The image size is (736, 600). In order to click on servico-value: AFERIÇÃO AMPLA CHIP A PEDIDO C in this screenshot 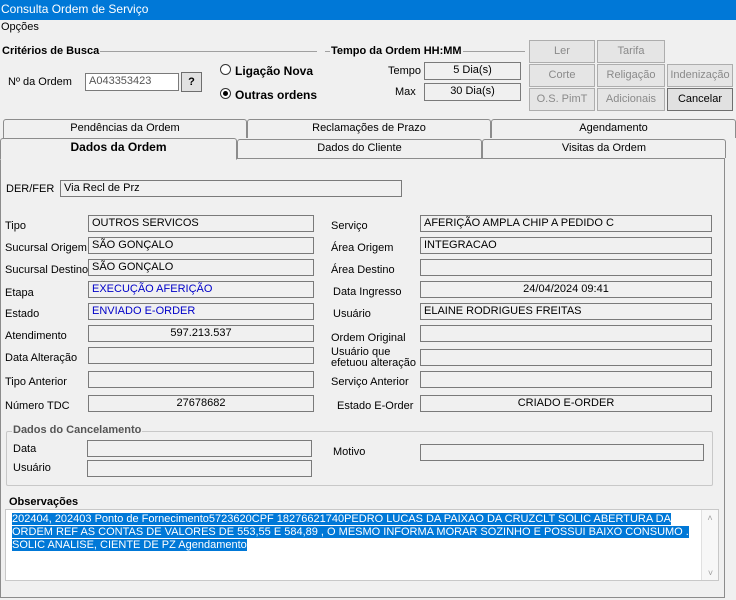, I will do `click(566, 223)`.